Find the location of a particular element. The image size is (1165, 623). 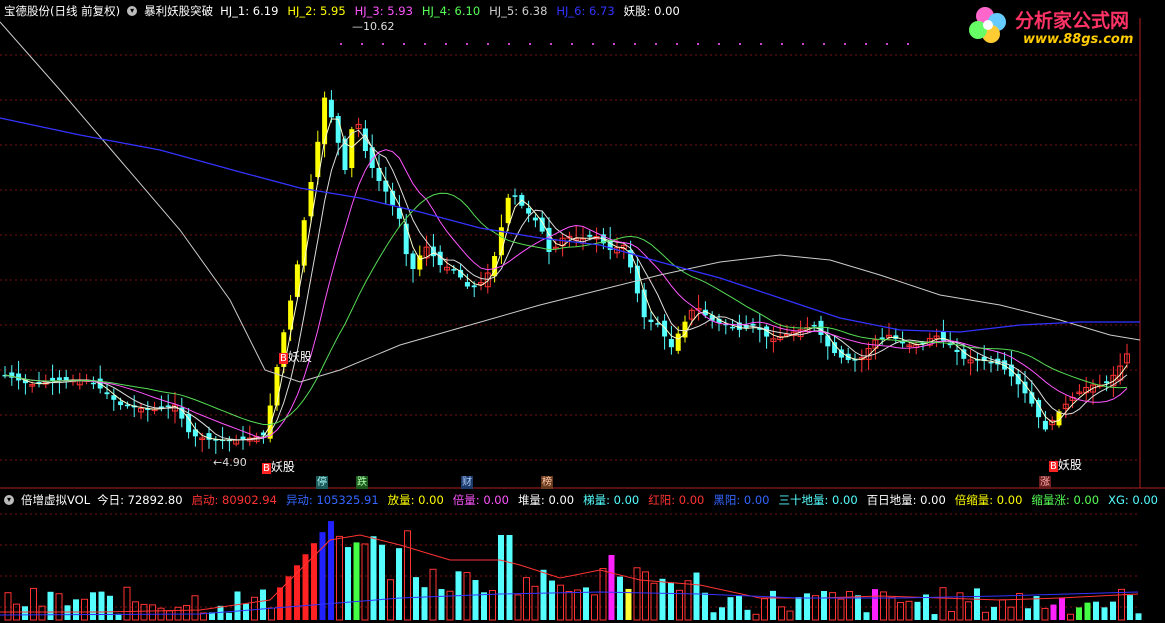

volume-ma-red is located at coordinates (569, 573).